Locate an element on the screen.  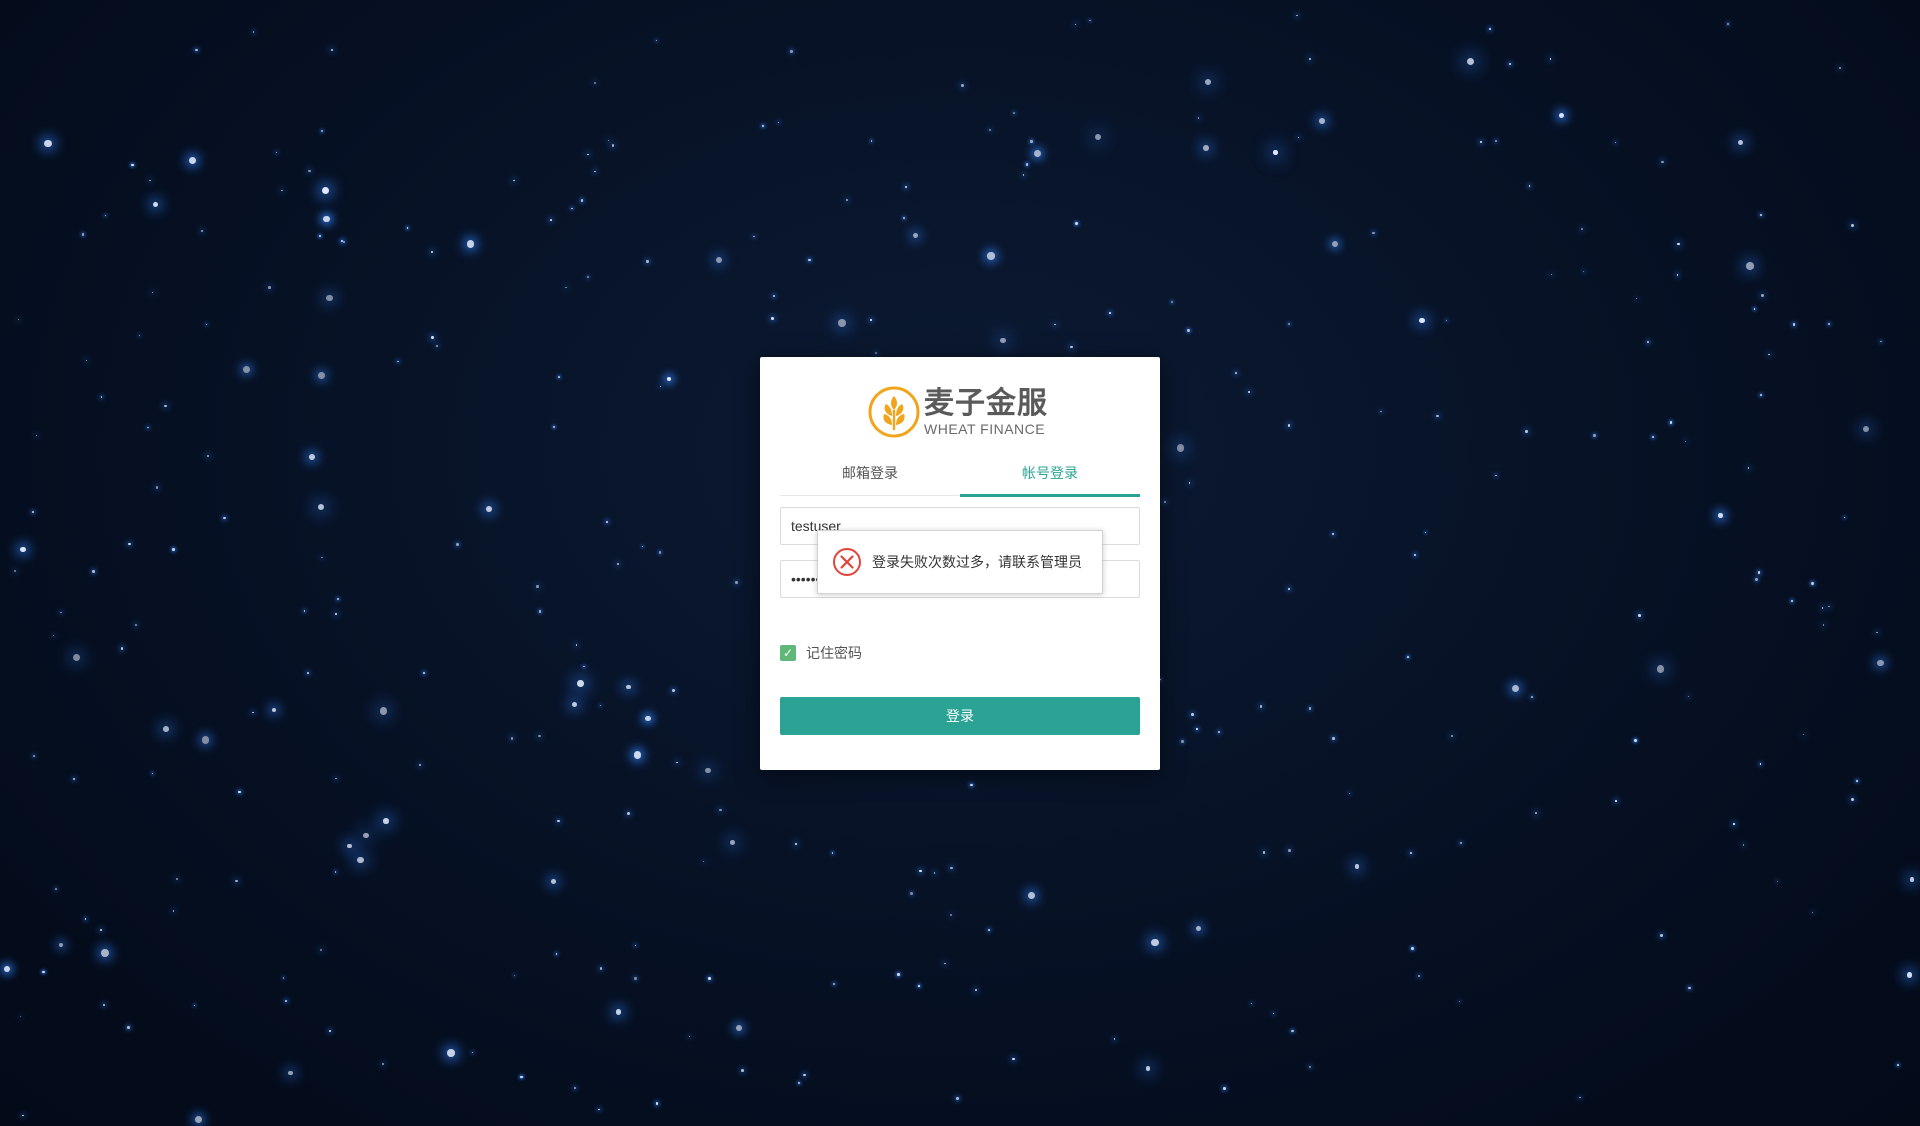
login-button: 登录 is located at coordinates (960, 716).